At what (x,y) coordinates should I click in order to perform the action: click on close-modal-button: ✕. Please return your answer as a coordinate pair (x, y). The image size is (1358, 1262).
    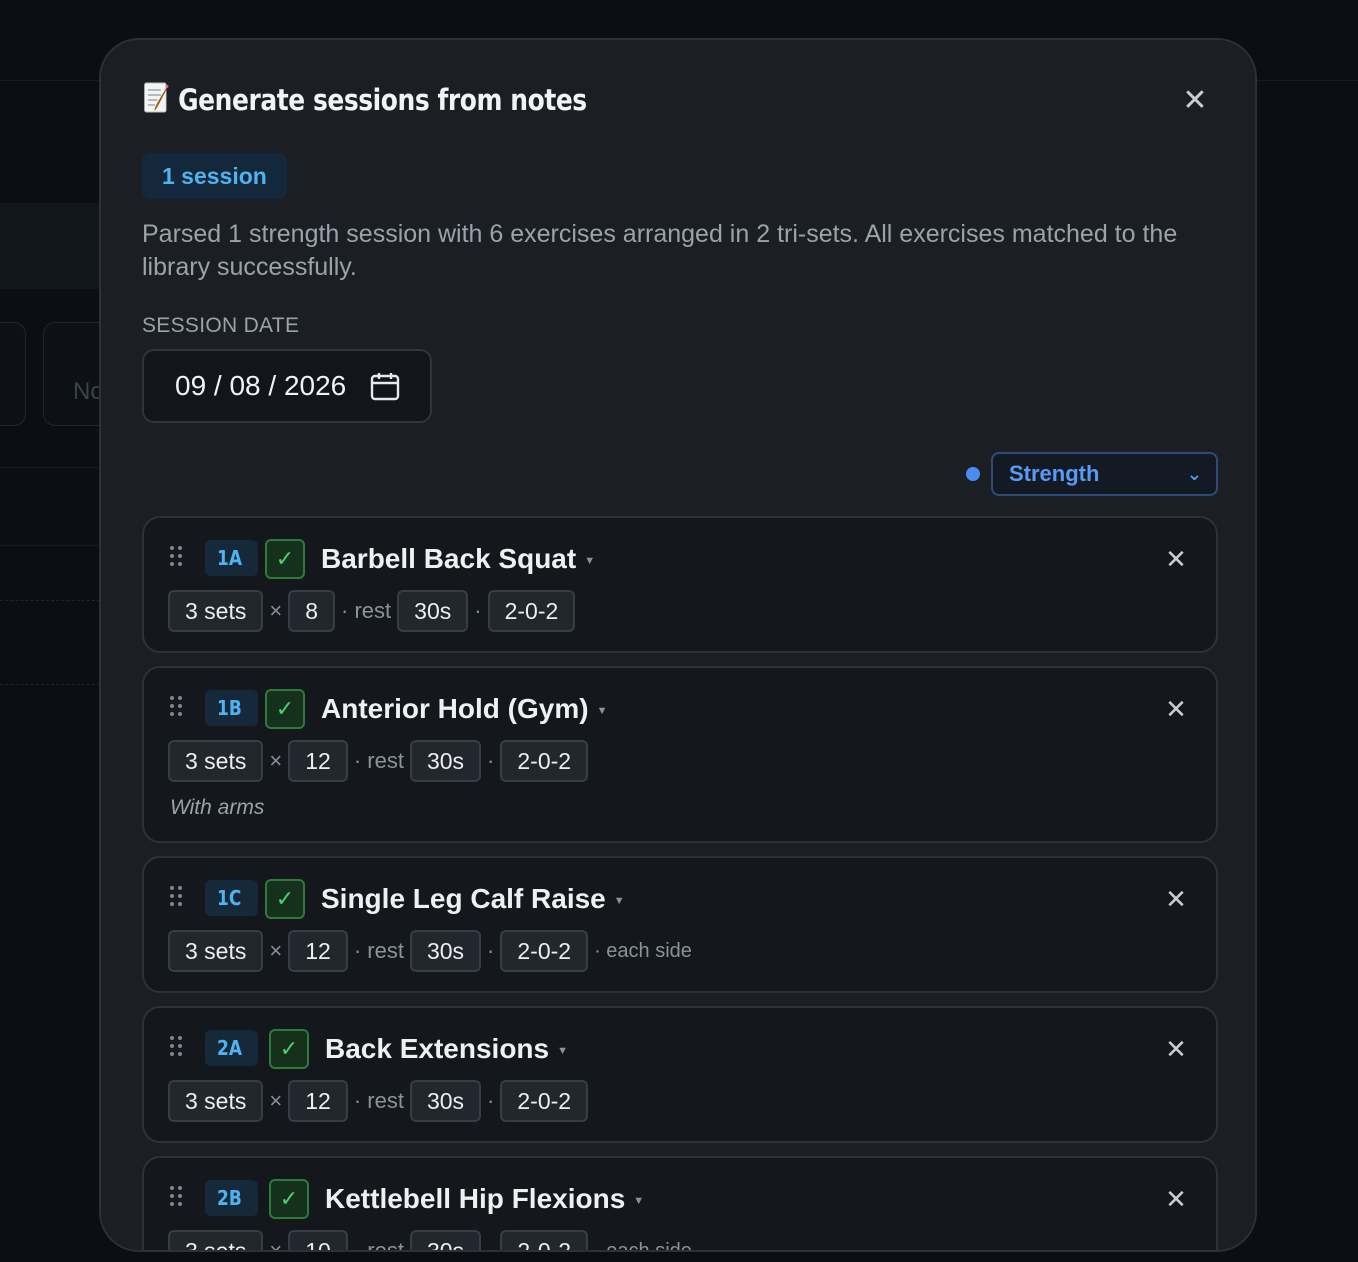
    Looking at the image, I should click on (1195, 101).